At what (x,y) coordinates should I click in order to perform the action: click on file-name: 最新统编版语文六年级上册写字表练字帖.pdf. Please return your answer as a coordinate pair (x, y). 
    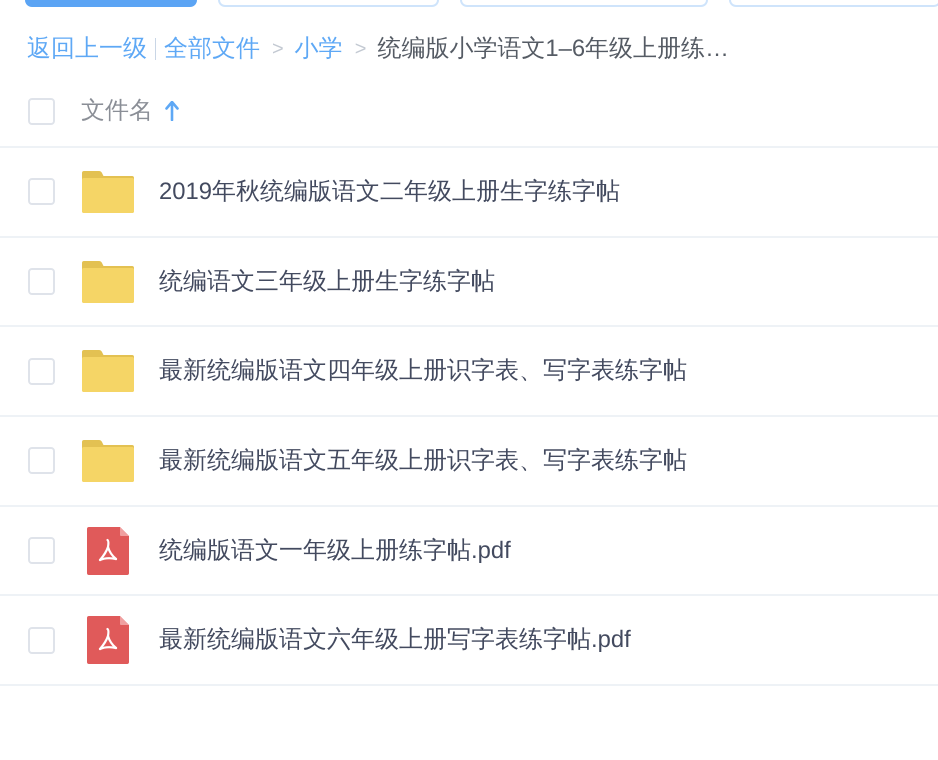
    Looking at the image, I should click on (395, 640).